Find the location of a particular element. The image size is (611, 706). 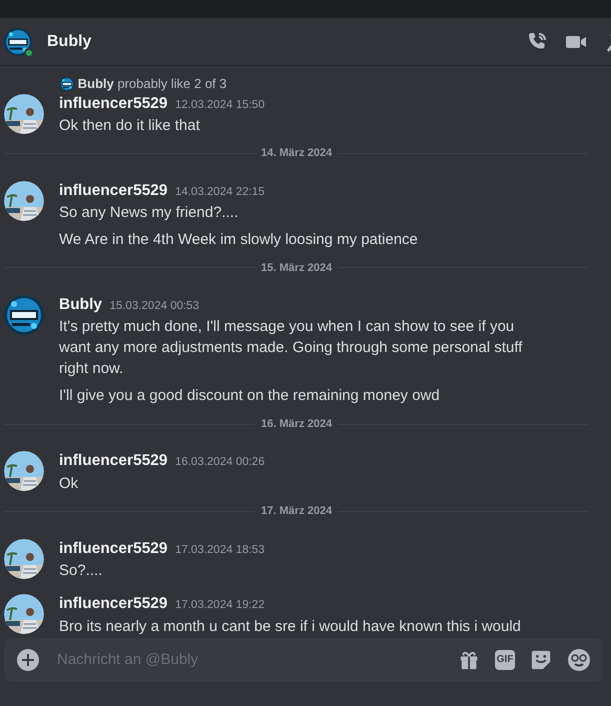

date-divider-label: 17. März 2024 is located at coordinates (296, 511).